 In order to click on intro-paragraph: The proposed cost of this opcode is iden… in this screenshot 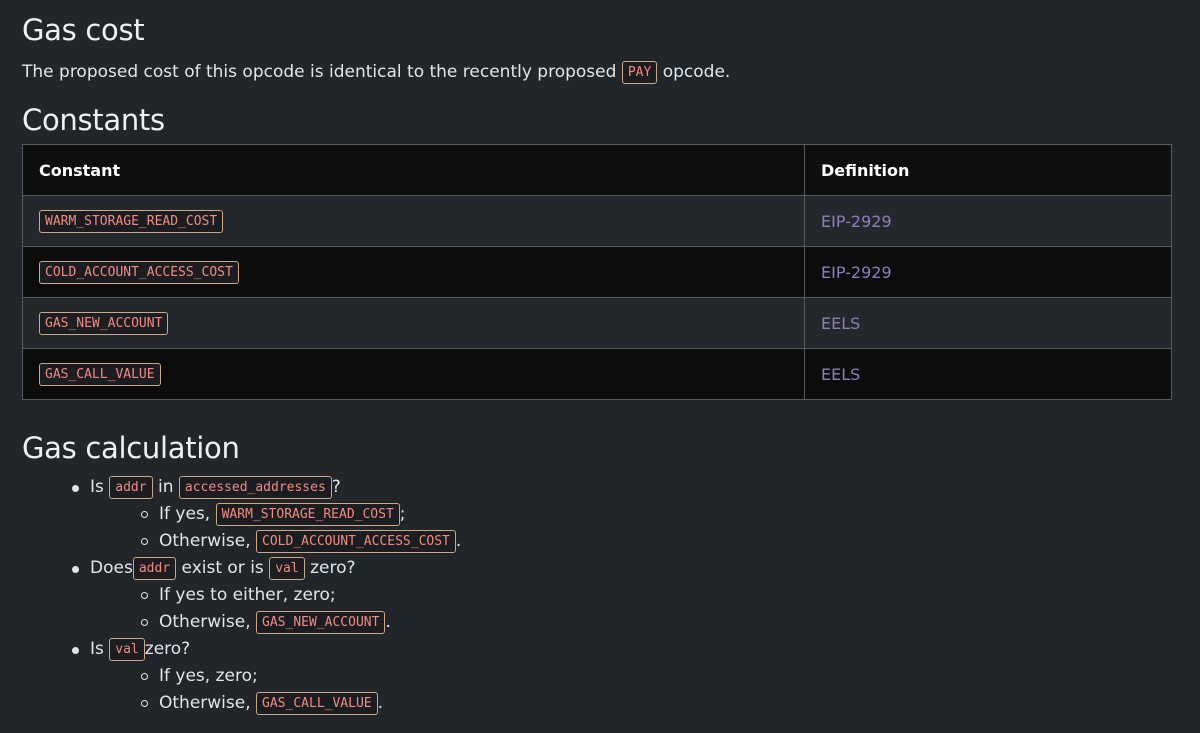, I will do `click(376, 72)`.